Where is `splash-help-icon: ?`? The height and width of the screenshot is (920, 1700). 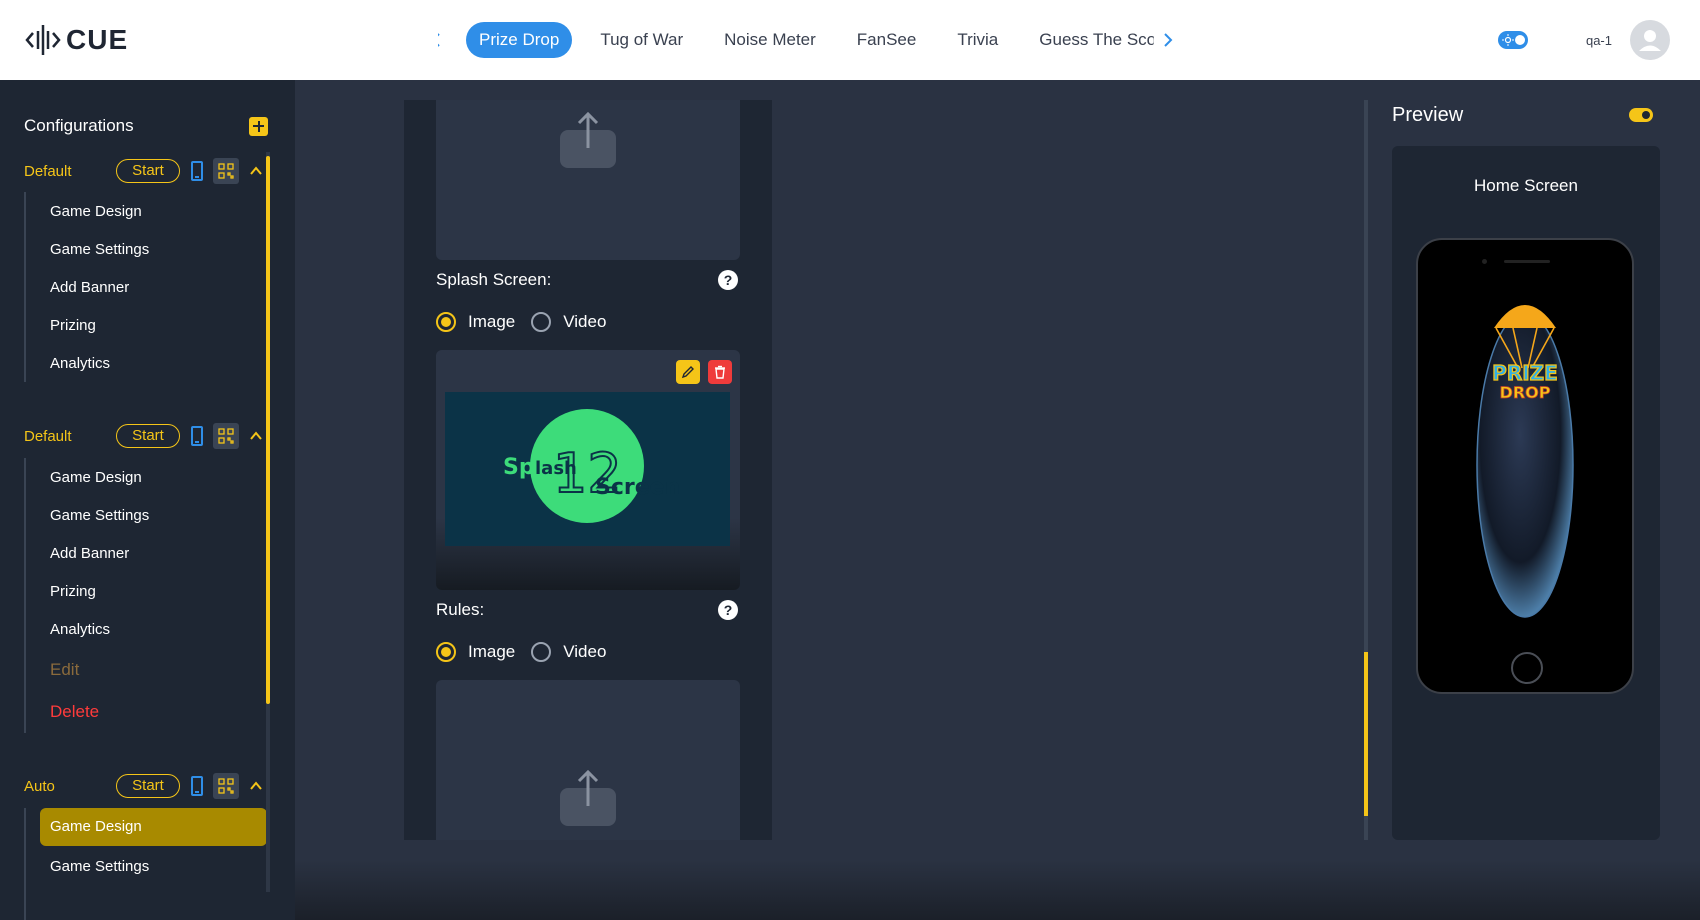
splash-help-icon: ? is located at coordinates (728, 280).